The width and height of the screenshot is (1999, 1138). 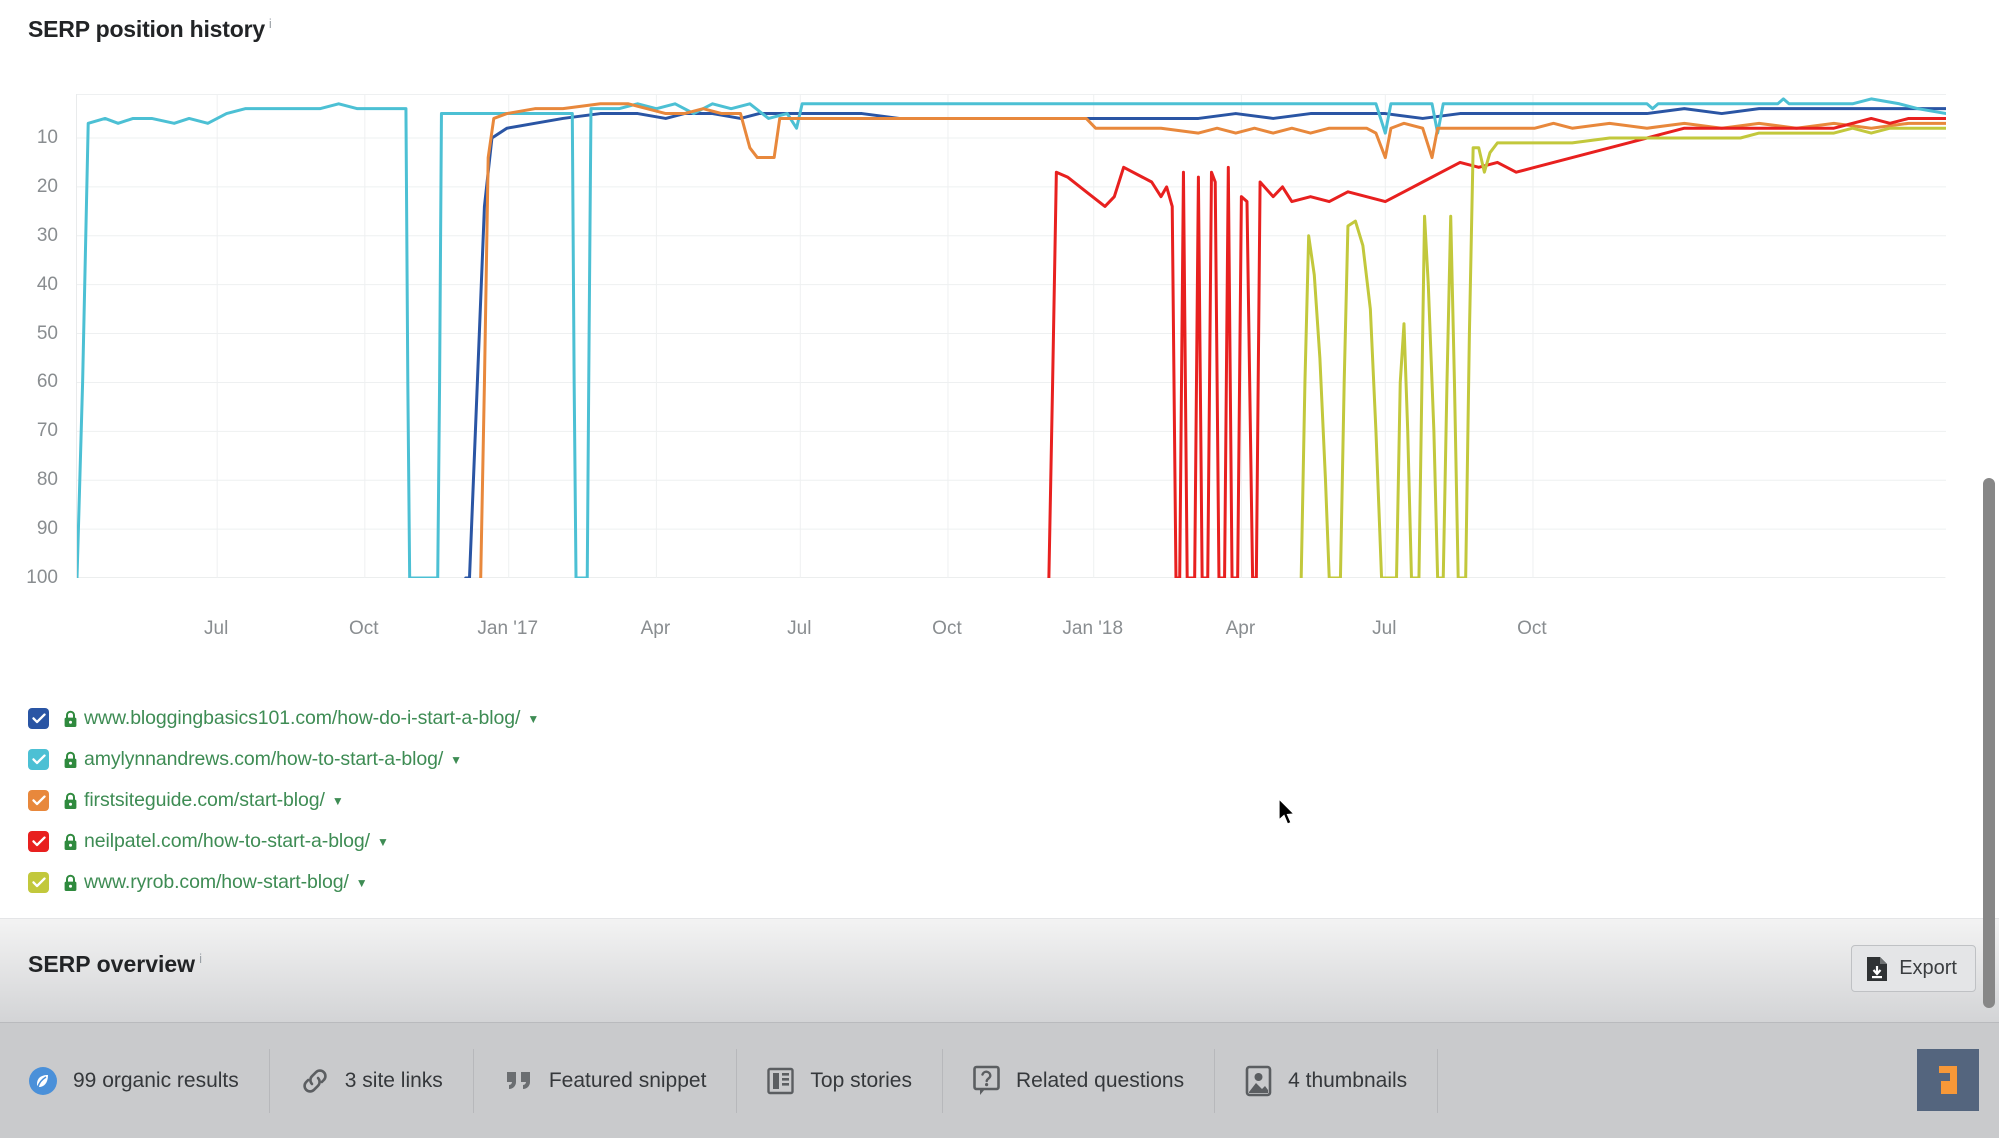 I want to click on serp-feature-news: Top stories, so click(x=840, y=1080).